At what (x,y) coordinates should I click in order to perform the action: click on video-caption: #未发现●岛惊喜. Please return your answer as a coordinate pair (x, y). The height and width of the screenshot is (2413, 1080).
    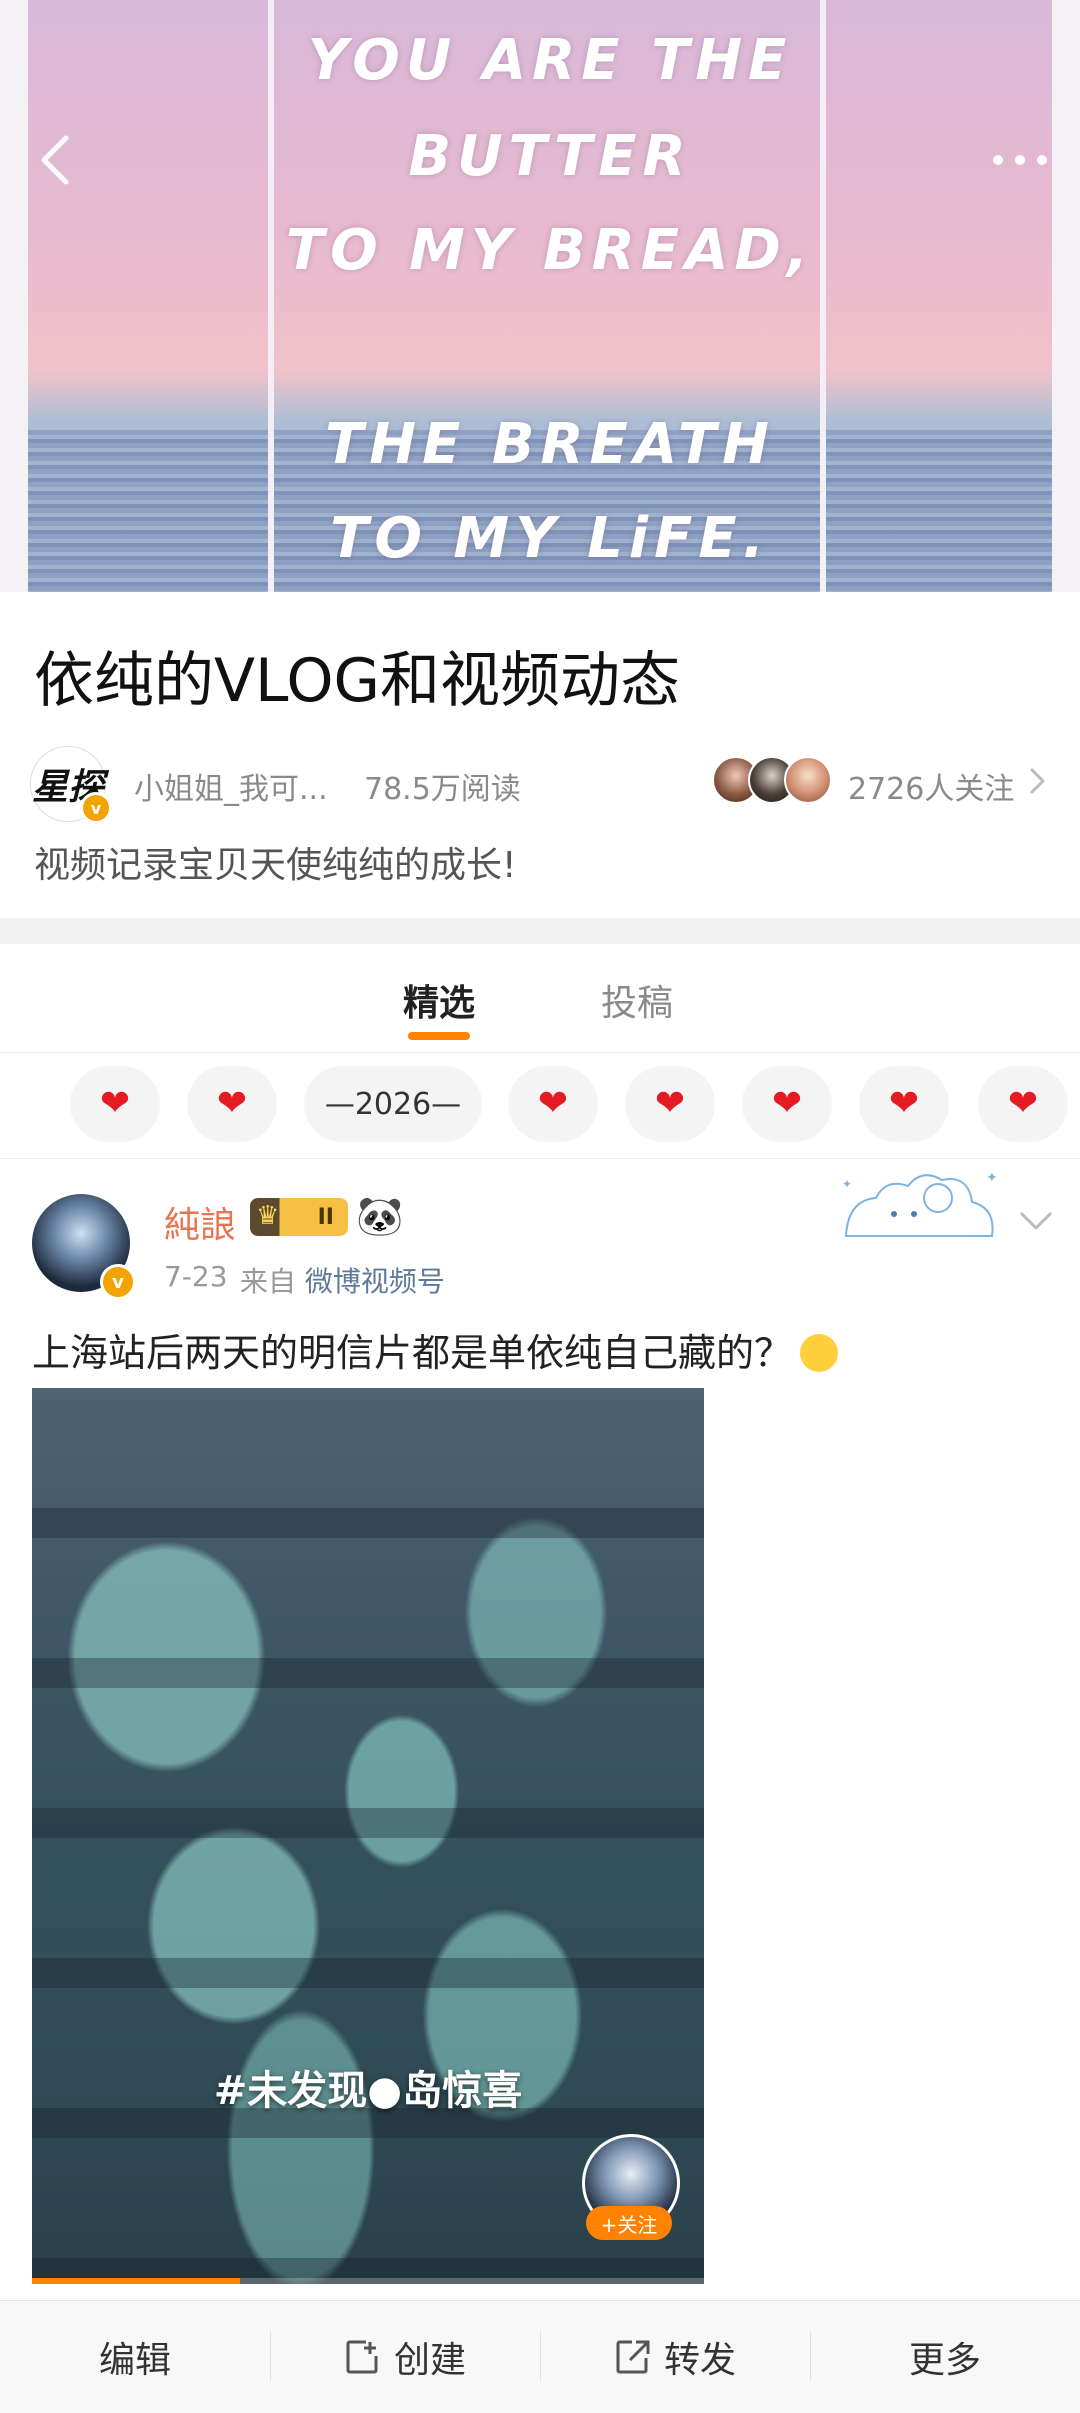
    Looking at the image, I should click on (368, 2091).